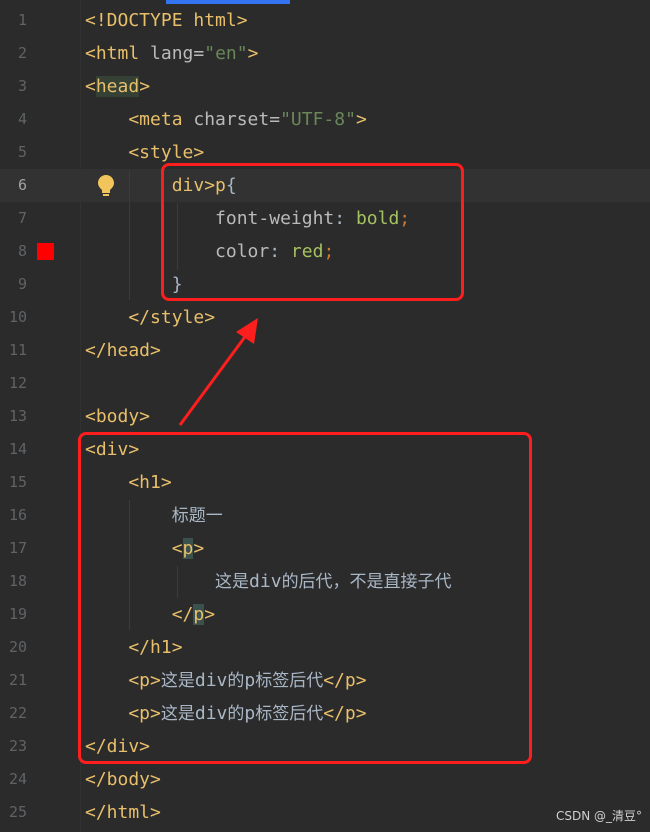  I want to click on code-line: 1 <!DOCTYPE html>, so click(325, 20).